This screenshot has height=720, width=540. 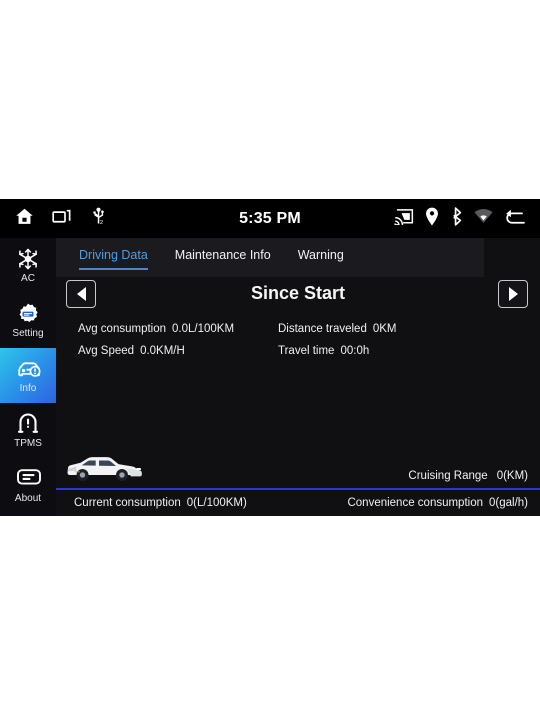 What do you see at coordinates (448, 476) in the screenshot?
I see `cruising-range-label: Cruising Range` at bounding box center [448, 476].